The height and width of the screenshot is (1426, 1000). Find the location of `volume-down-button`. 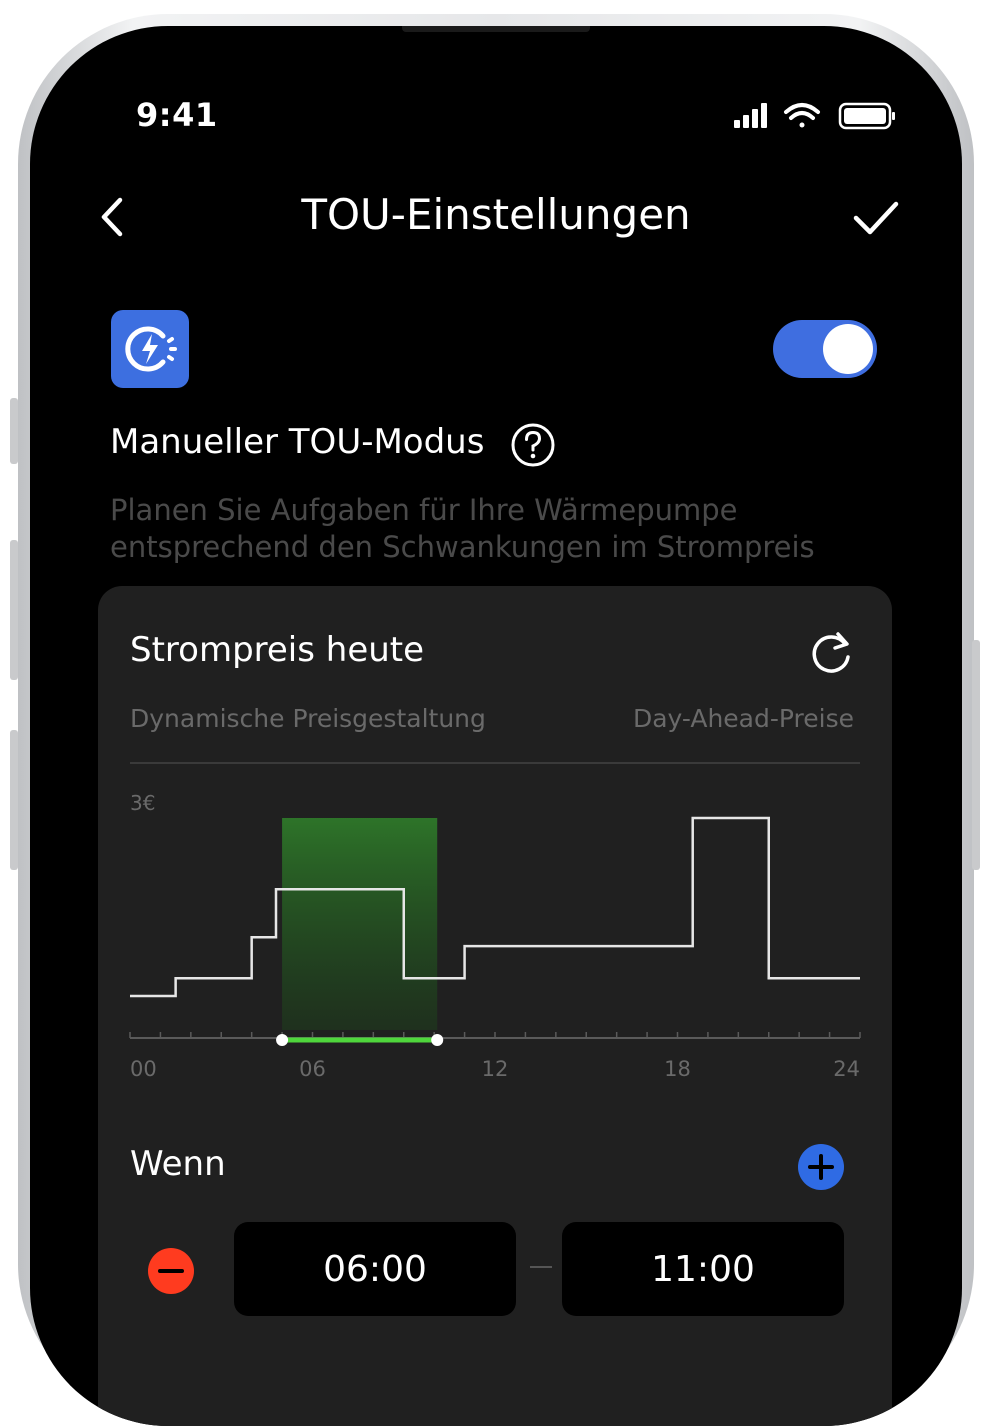

volume-down-button is located at coordinates (14, 800).